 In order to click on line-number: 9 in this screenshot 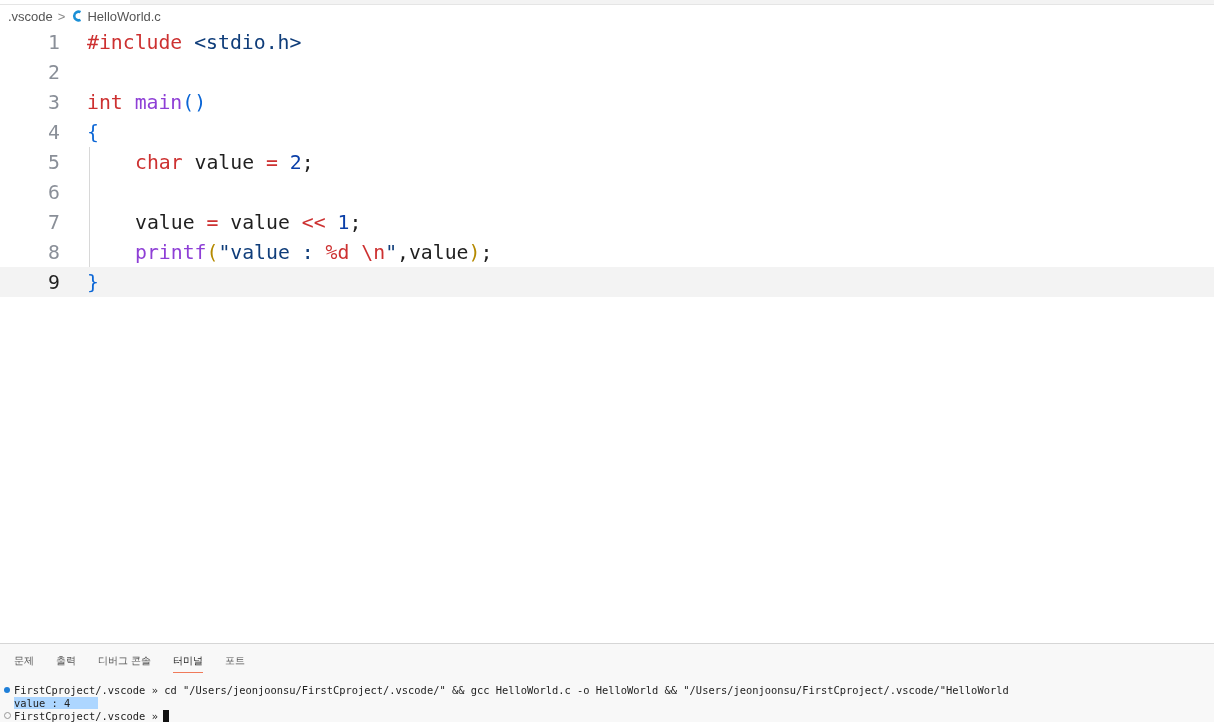, I will do `click(53, 282)`.